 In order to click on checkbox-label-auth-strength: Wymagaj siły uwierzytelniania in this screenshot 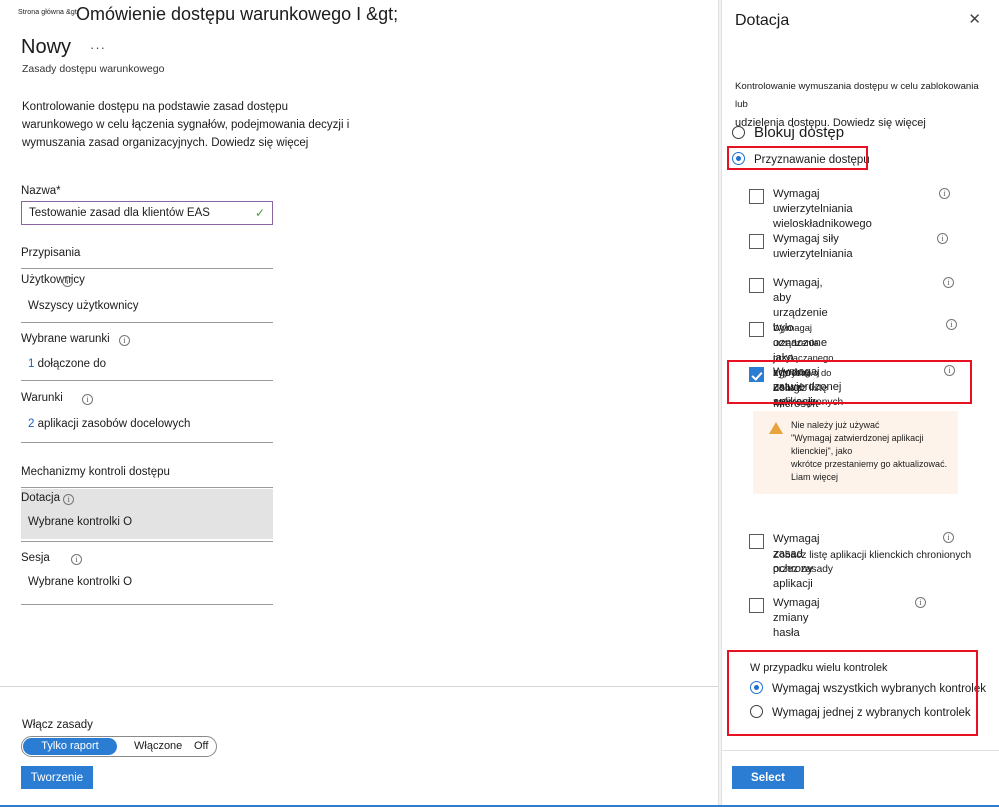, I will do `click(813, 247)`.